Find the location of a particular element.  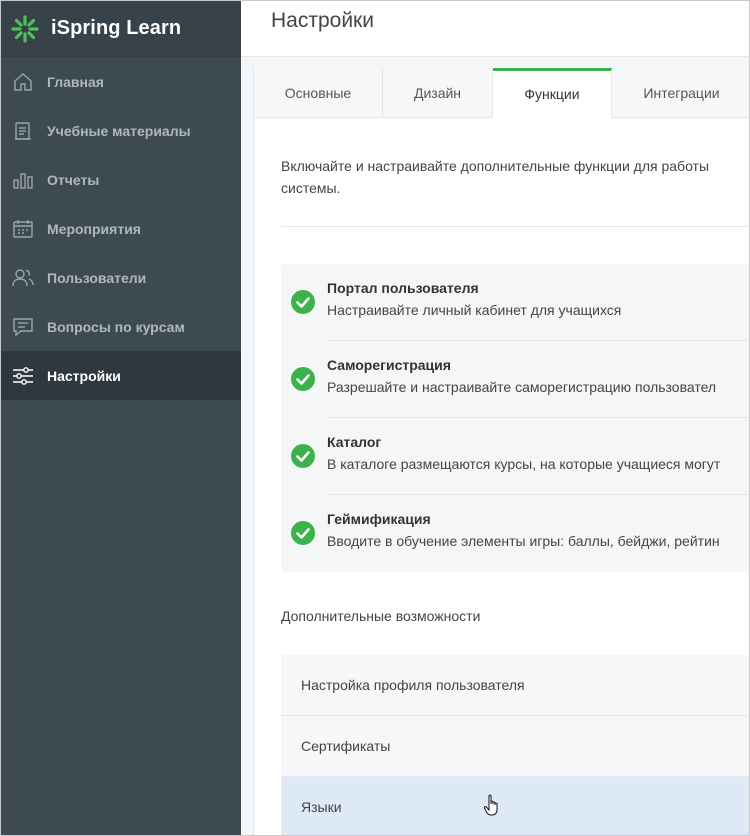

sidebar-item-materials: Учебные материалы is located at coordinates (121, 130).